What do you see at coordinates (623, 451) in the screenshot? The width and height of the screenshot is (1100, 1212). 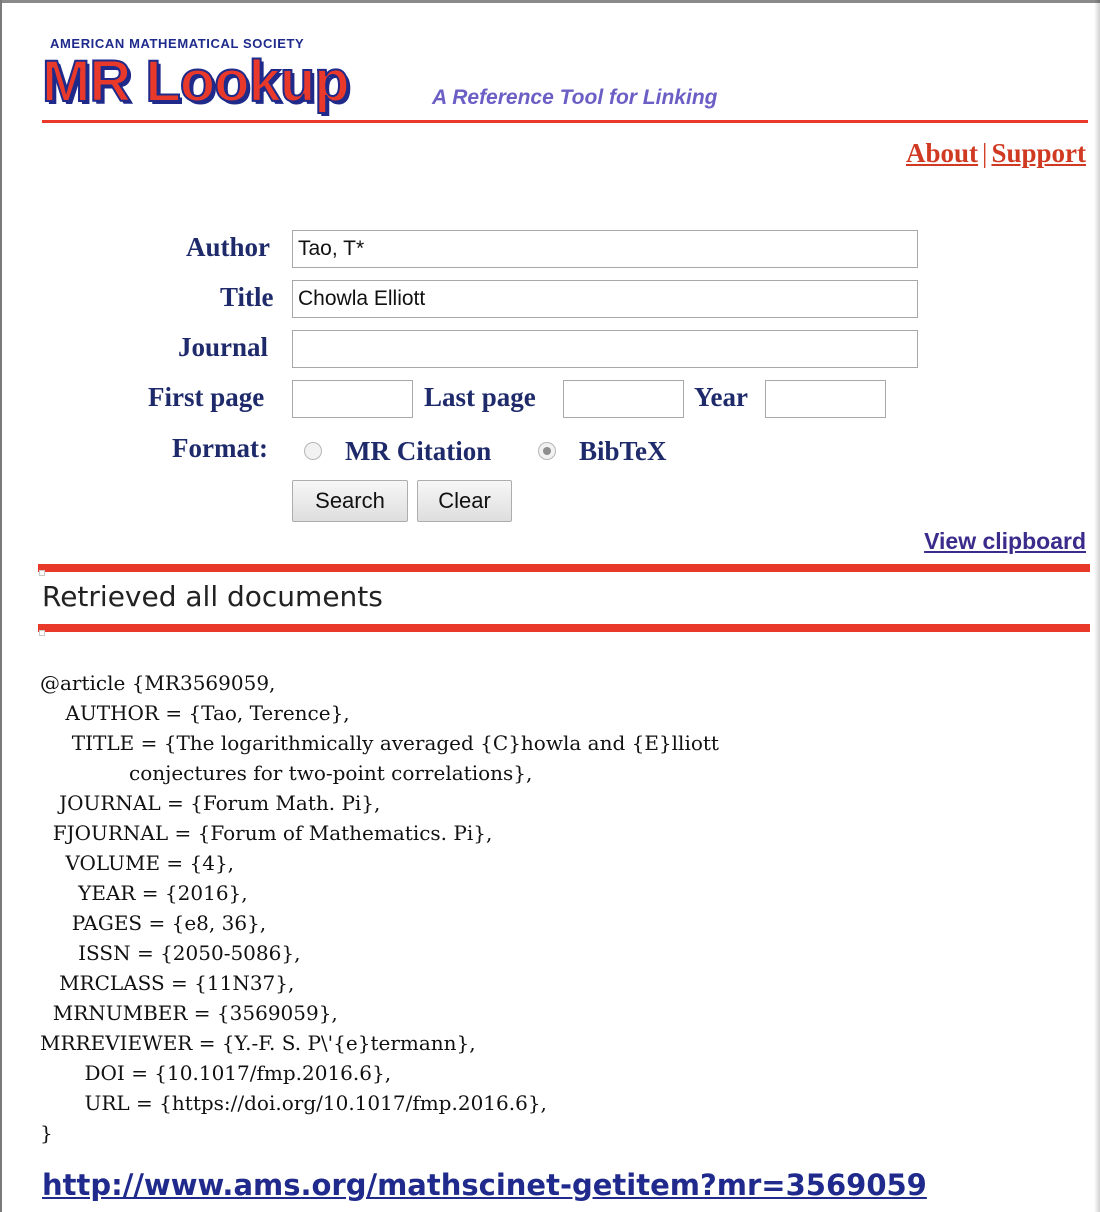 I see `bibtex-label: BibTeX` at bounding box center [623, 451].